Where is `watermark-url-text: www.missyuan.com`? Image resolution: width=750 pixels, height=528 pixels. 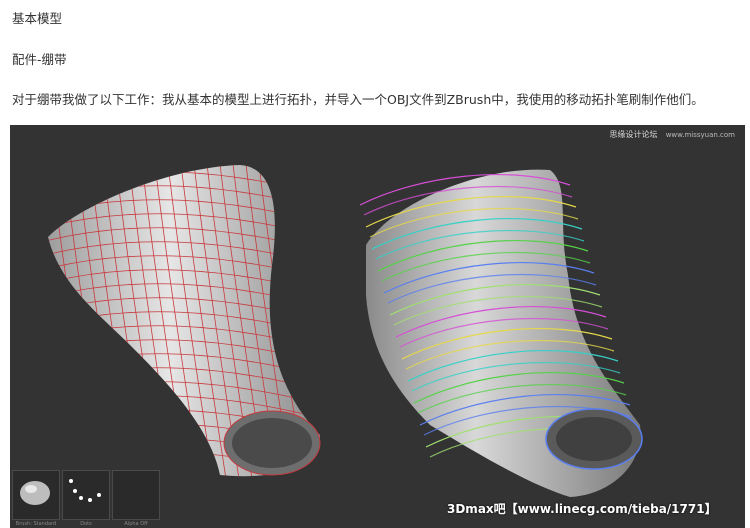 watermark-url-text: www.missyuan.com is located at coordinates (700, 135).